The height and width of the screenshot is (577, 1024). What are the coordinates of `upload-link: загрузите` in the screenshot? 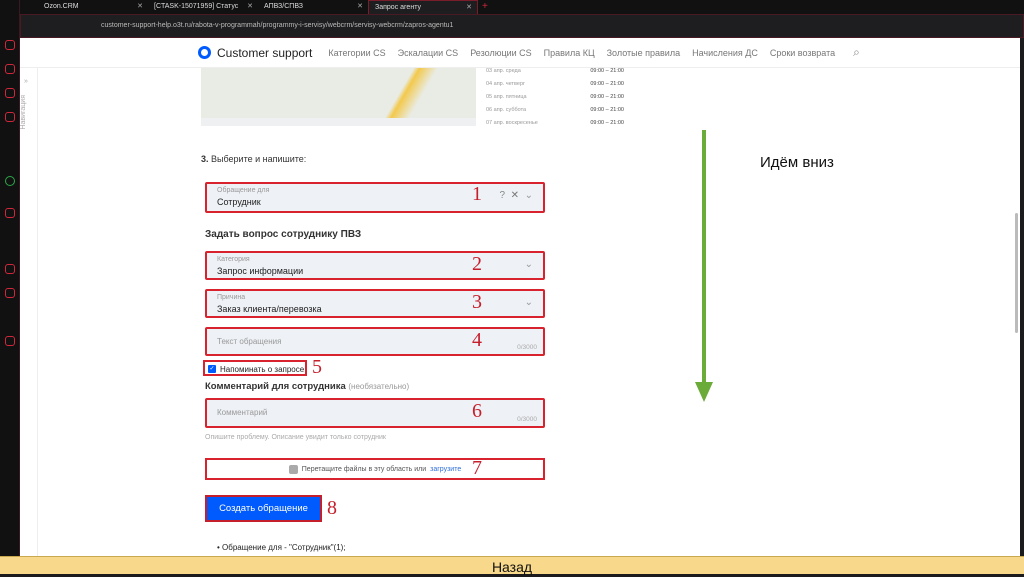 It's located at (445, 469).